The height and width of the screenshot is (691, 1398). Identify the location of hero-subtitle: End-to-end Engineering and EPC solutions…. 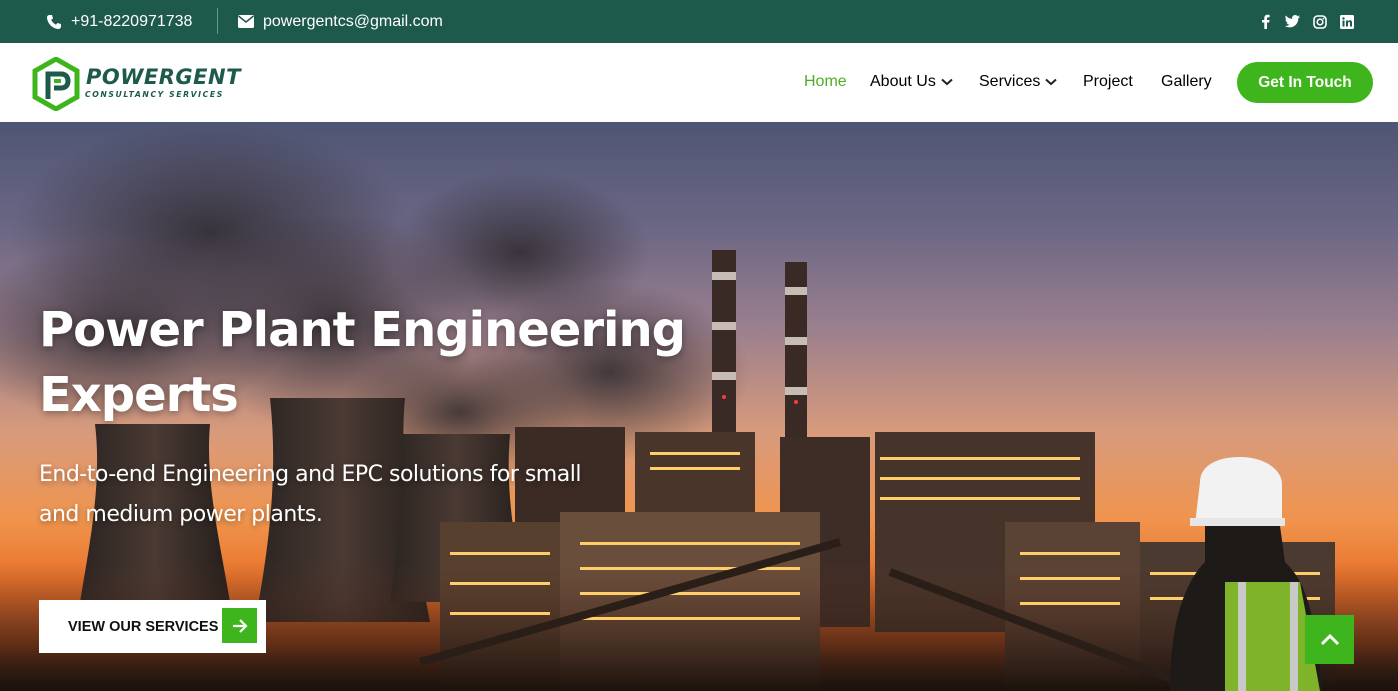
(310, 494).